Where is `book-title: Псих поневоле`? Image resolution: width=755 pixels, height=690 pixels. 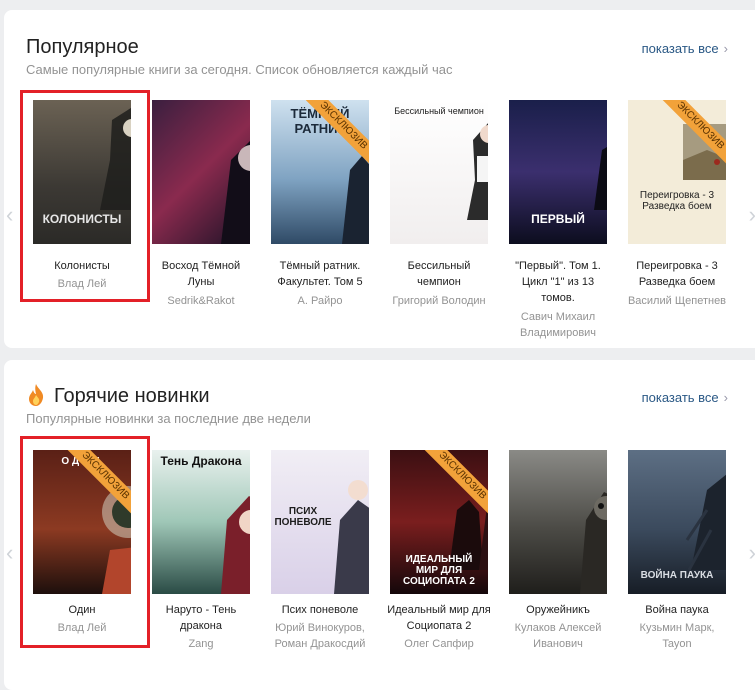 book-title: Псих поневоле is located at coordinates (320, 610).